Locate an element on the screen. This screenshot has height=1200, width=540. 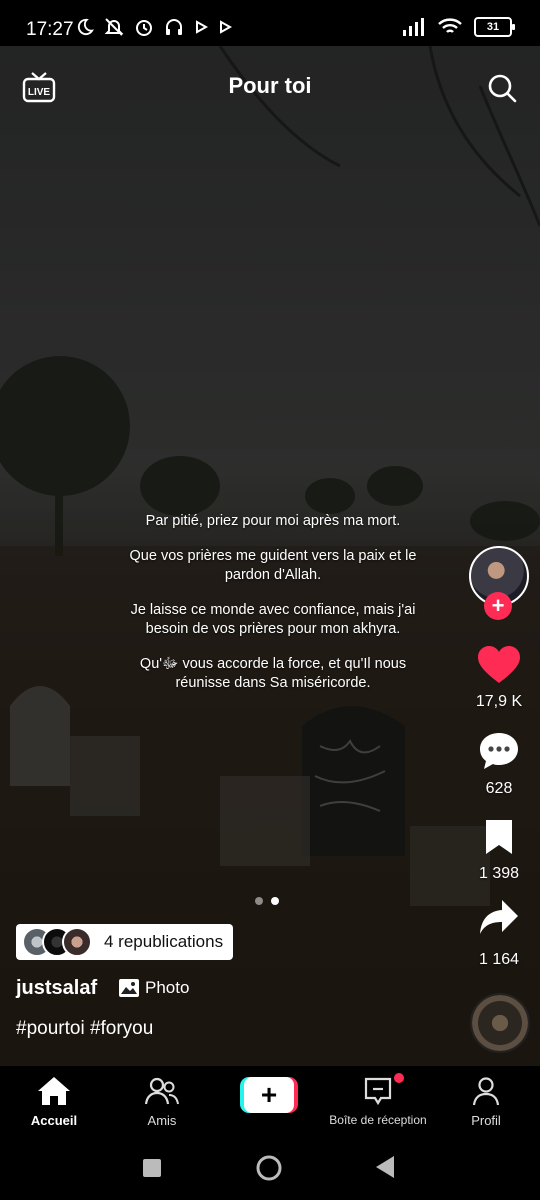
save-button: 1 398 is located at coordinates (499, 850).